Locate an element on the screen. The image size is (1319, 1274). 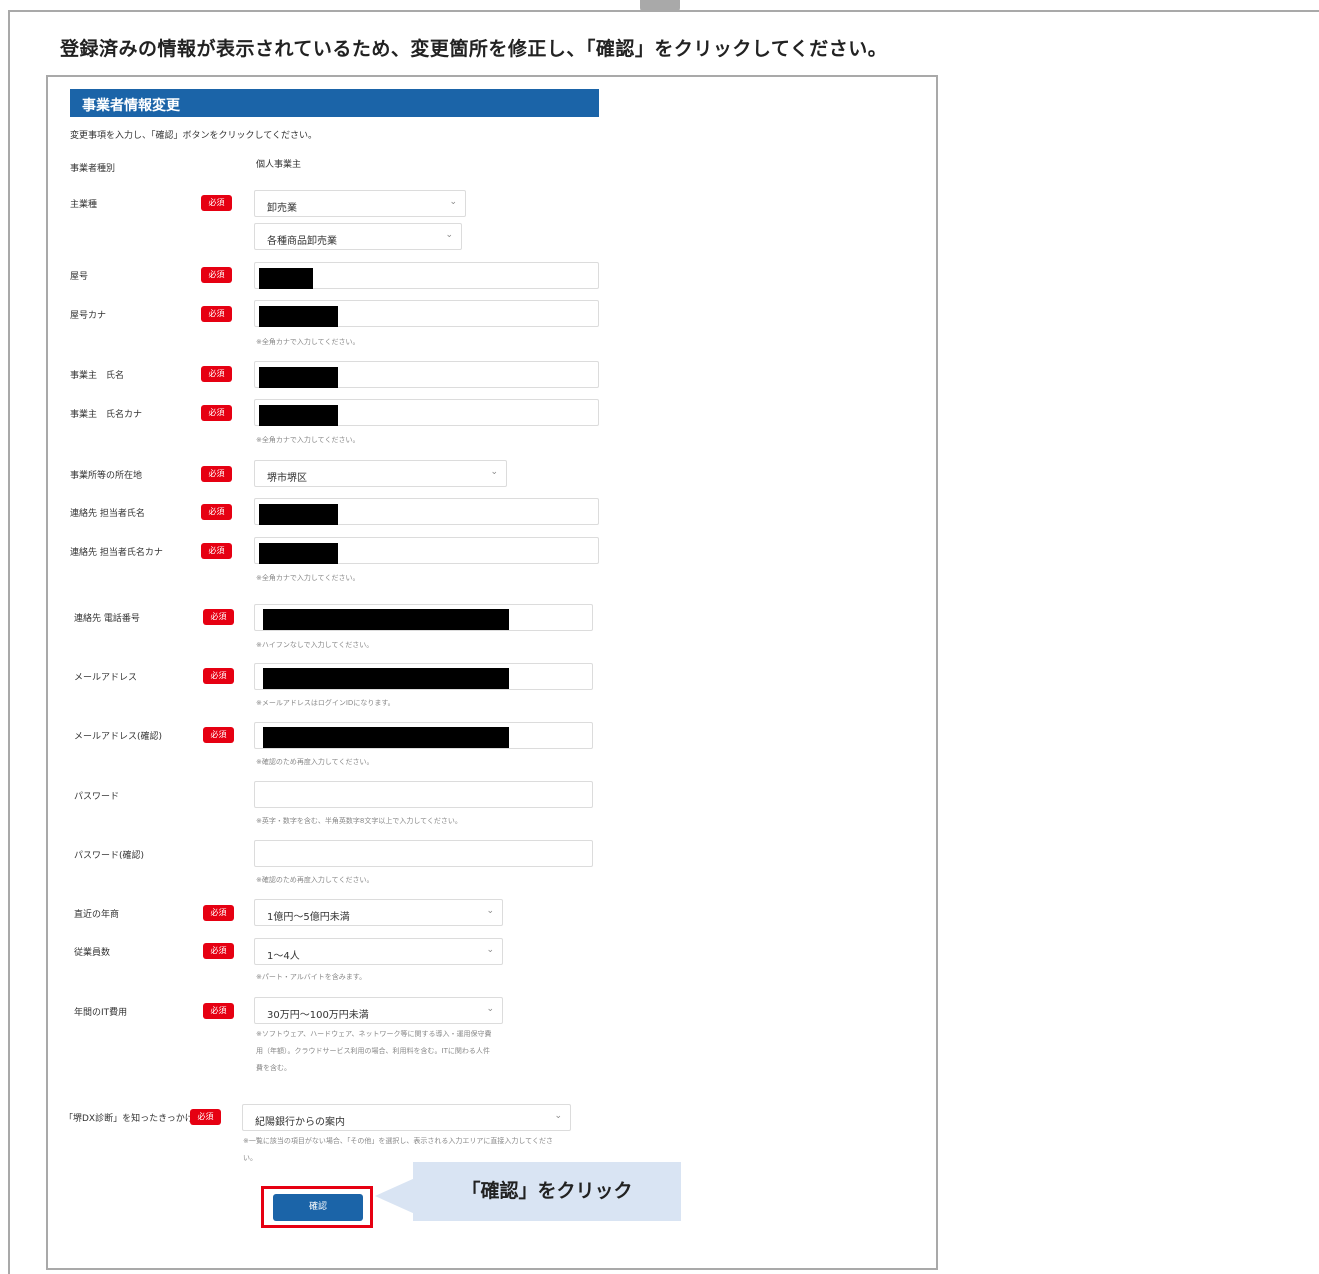
callout-label: 「確認」をクリック is located at coordinates (547, 1191).